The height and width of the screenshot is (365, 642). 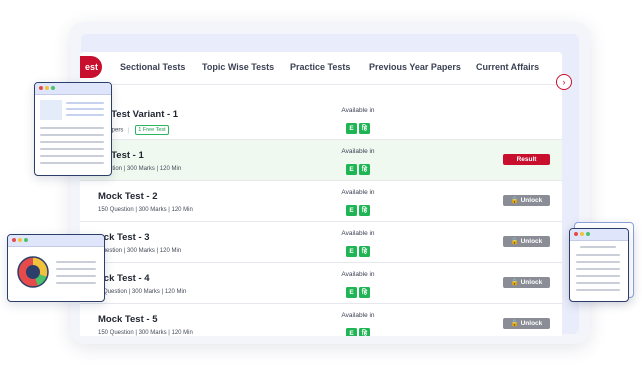 I want to click on pie-chart-icon, so click(x=33, y=272).